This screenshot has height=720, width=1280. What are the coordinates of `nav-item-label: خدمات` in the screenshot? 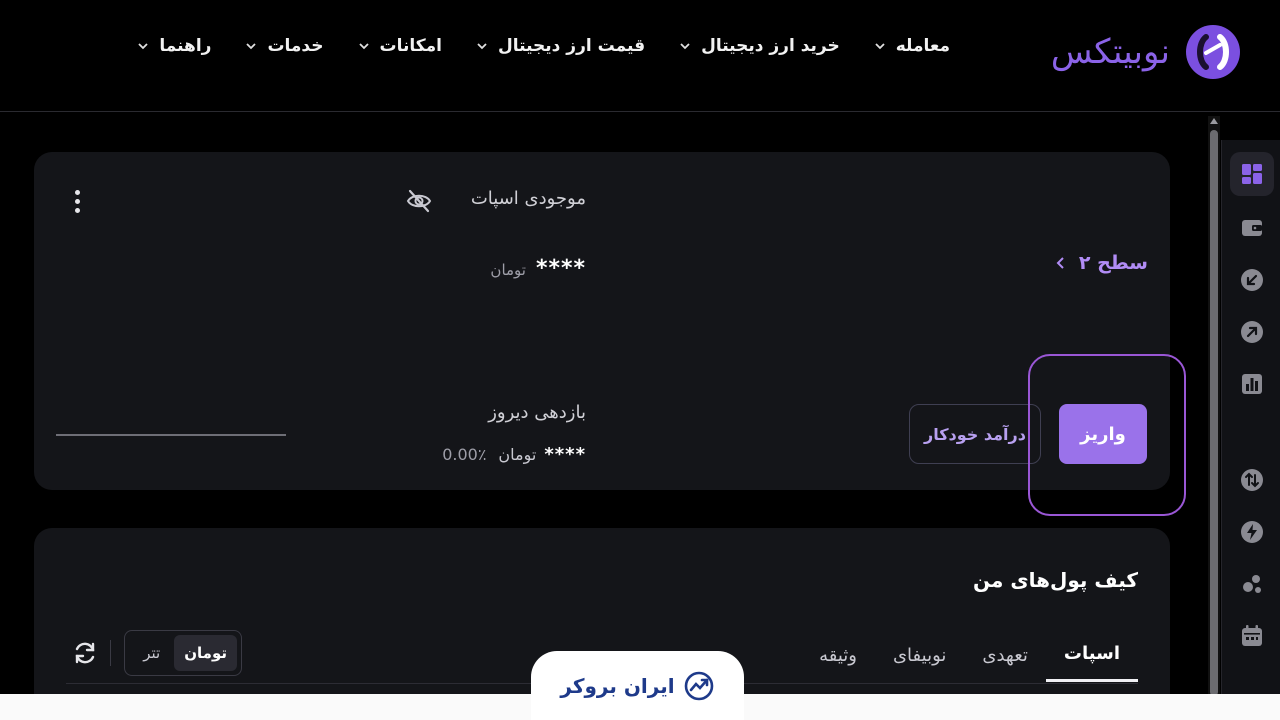 It's located at (295, 46).